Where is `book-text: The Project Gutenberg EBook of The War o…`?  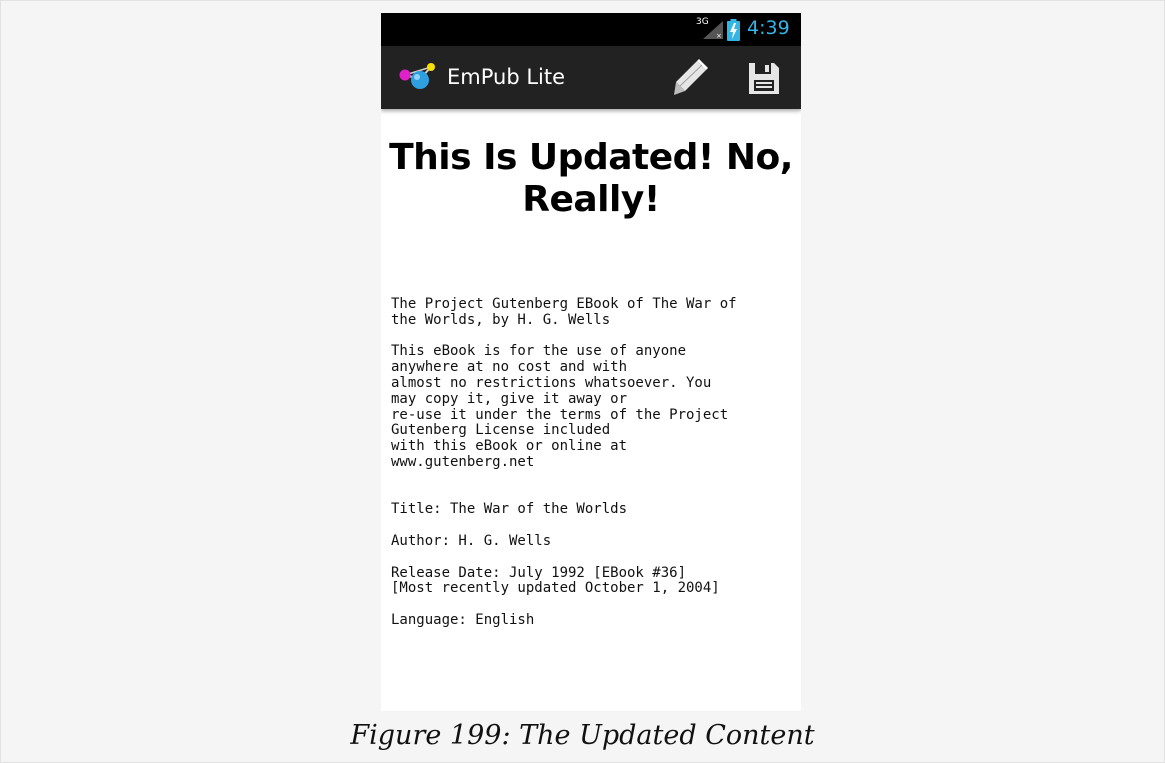 book-text: The Project Gutenberg EBook of The War o… is located at coordinates (564, 462).